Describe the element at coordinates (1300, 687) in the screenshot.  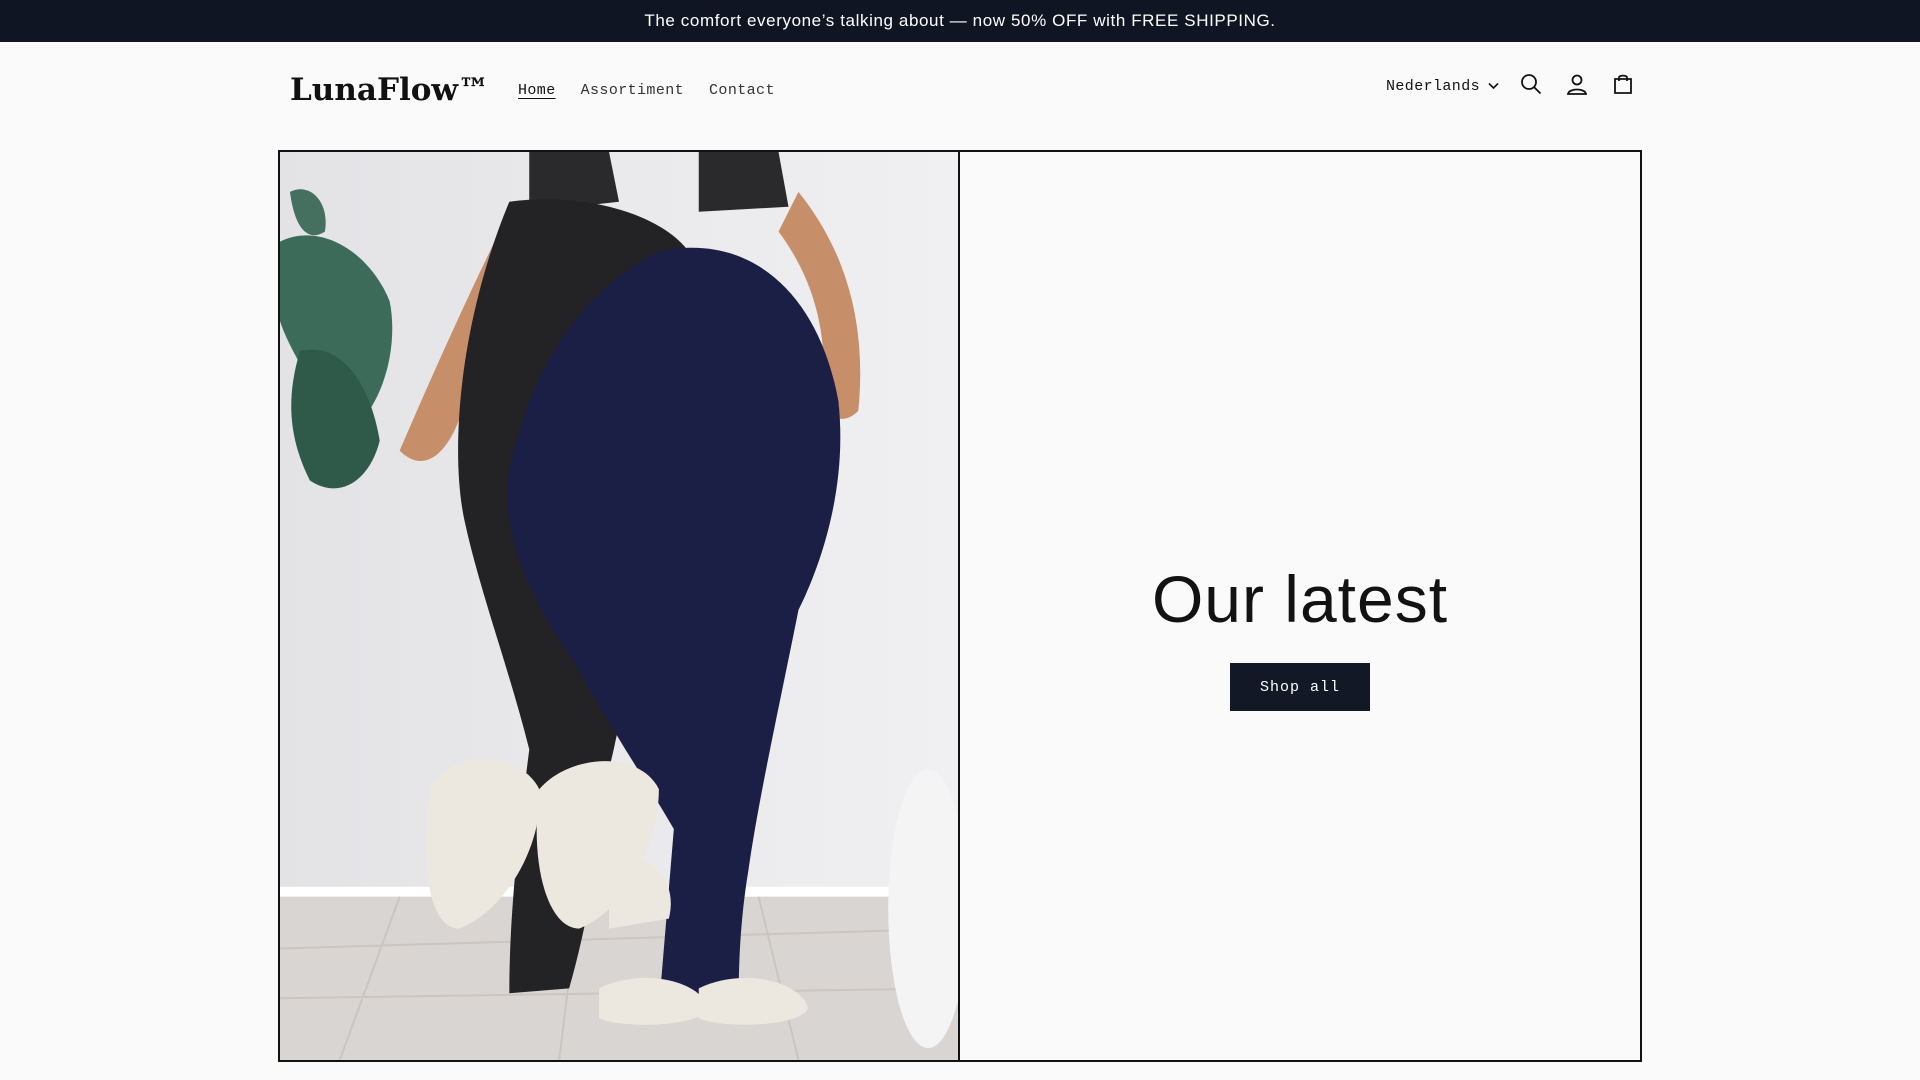
I see `shop-all-button: Shop all` at that location.